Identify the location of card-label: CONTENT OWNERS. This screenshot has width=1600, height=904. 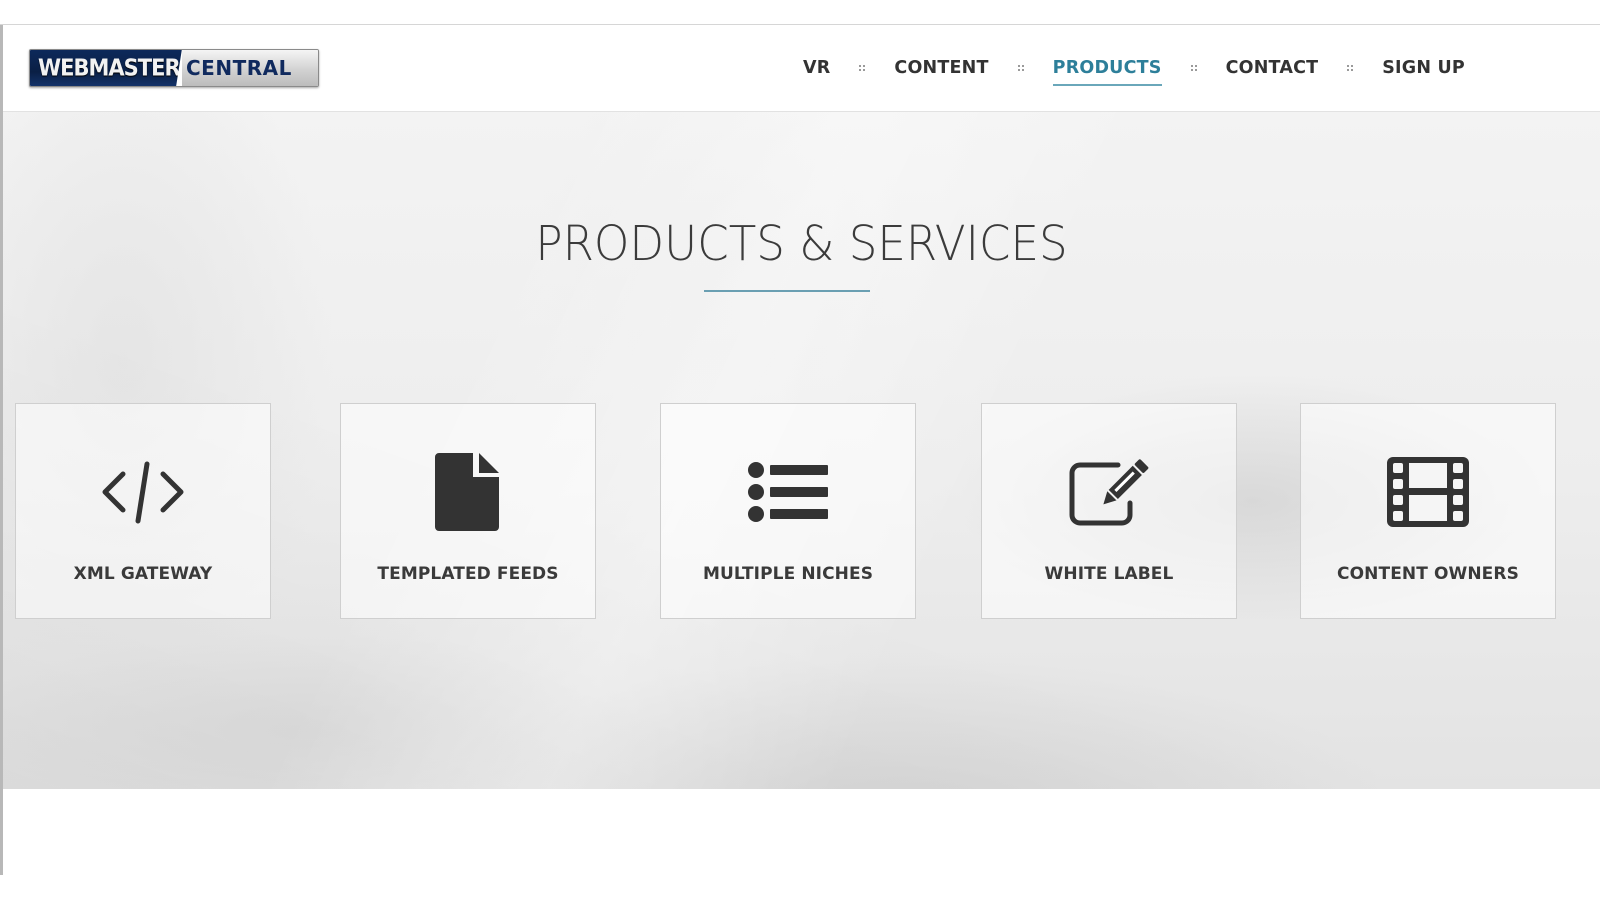
(1428, 574).